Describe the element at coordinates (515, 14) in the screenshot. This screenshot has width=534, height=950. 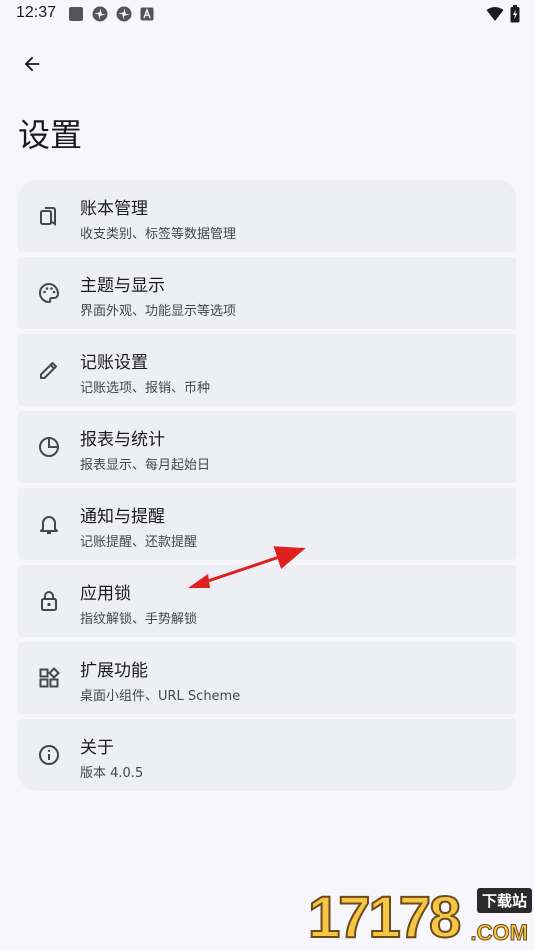
I see `battery-icon` at that location.